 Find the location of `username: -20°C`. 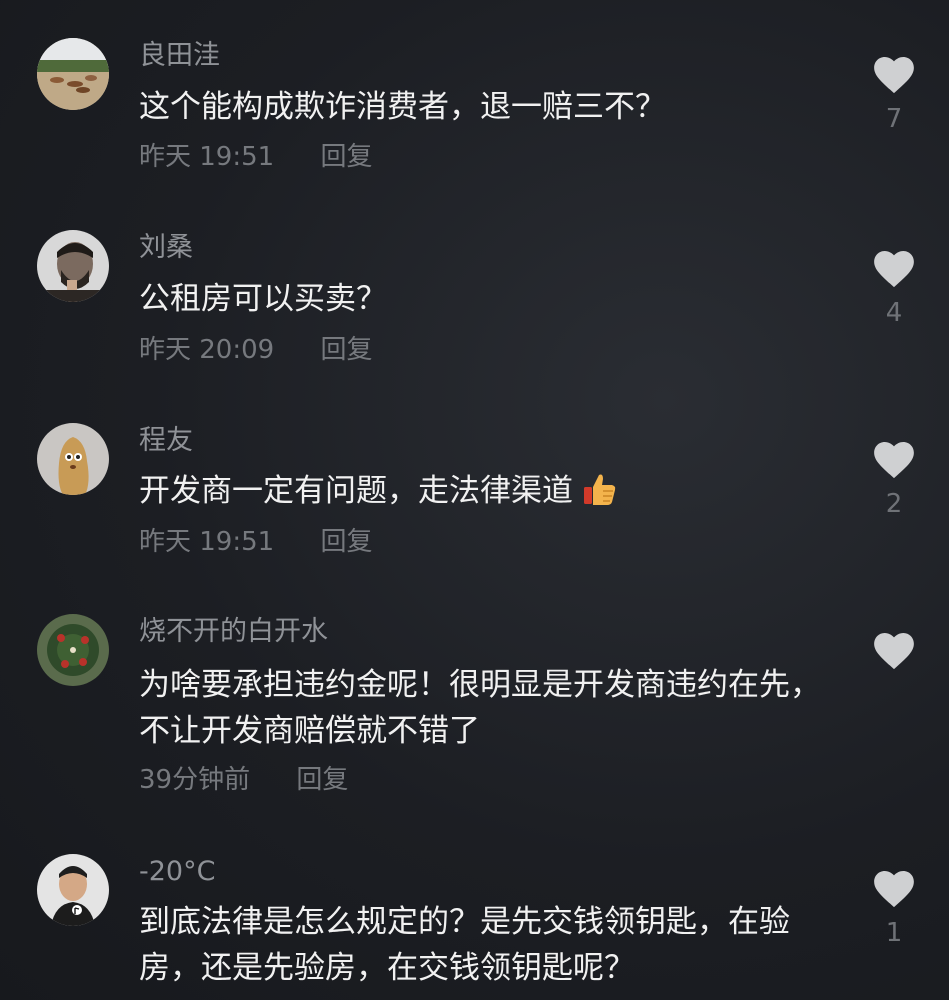

username: -20°C is located at coordinates (177, 872).